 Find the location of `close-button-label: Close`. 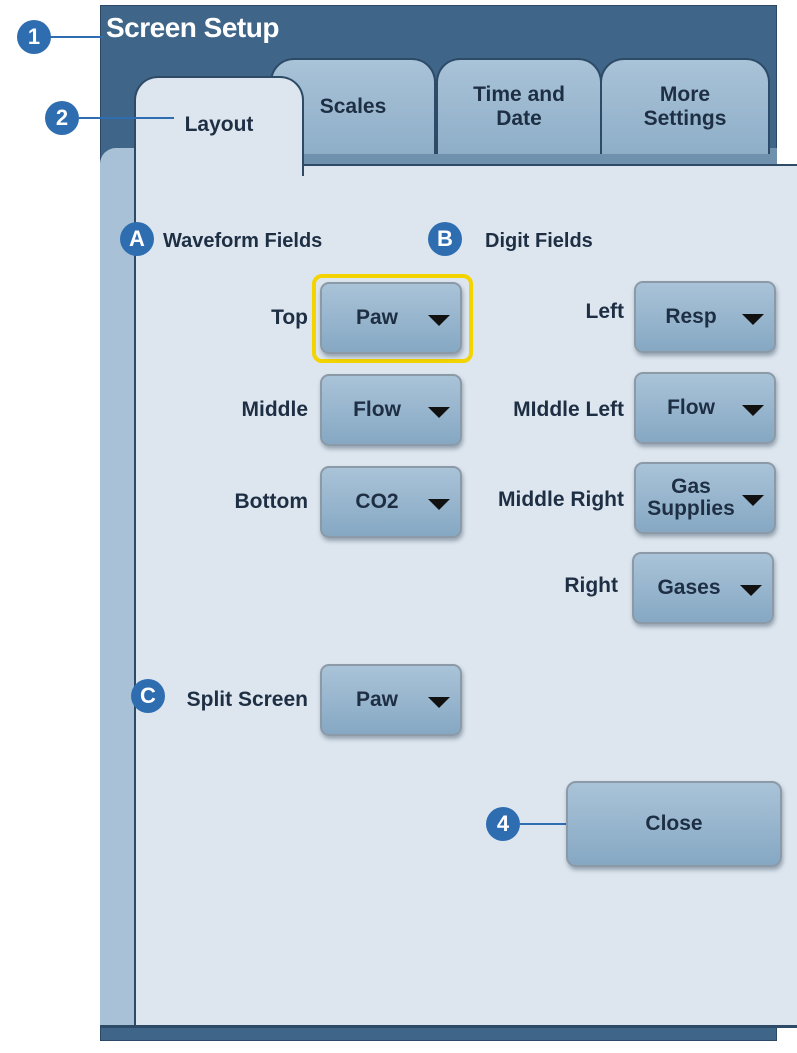

close-button-label: Close is located at coordinates (674, 823).